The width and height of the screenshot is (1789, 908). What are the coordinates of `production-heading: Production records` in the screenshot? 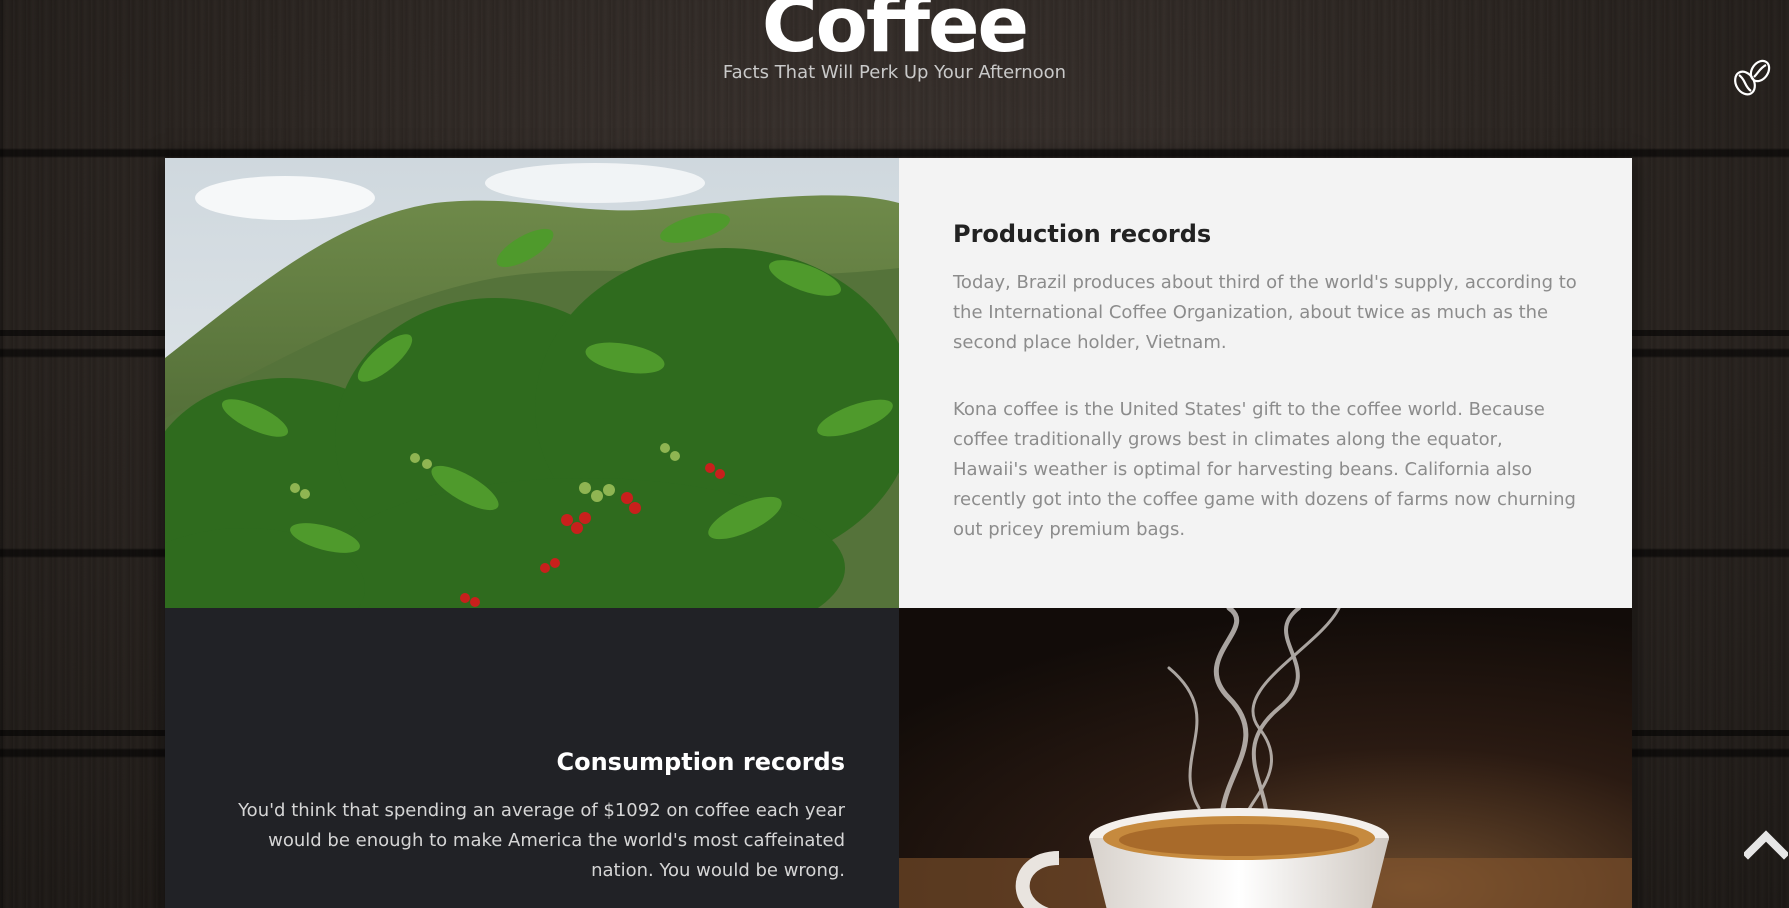 It's located at (1082, 234).